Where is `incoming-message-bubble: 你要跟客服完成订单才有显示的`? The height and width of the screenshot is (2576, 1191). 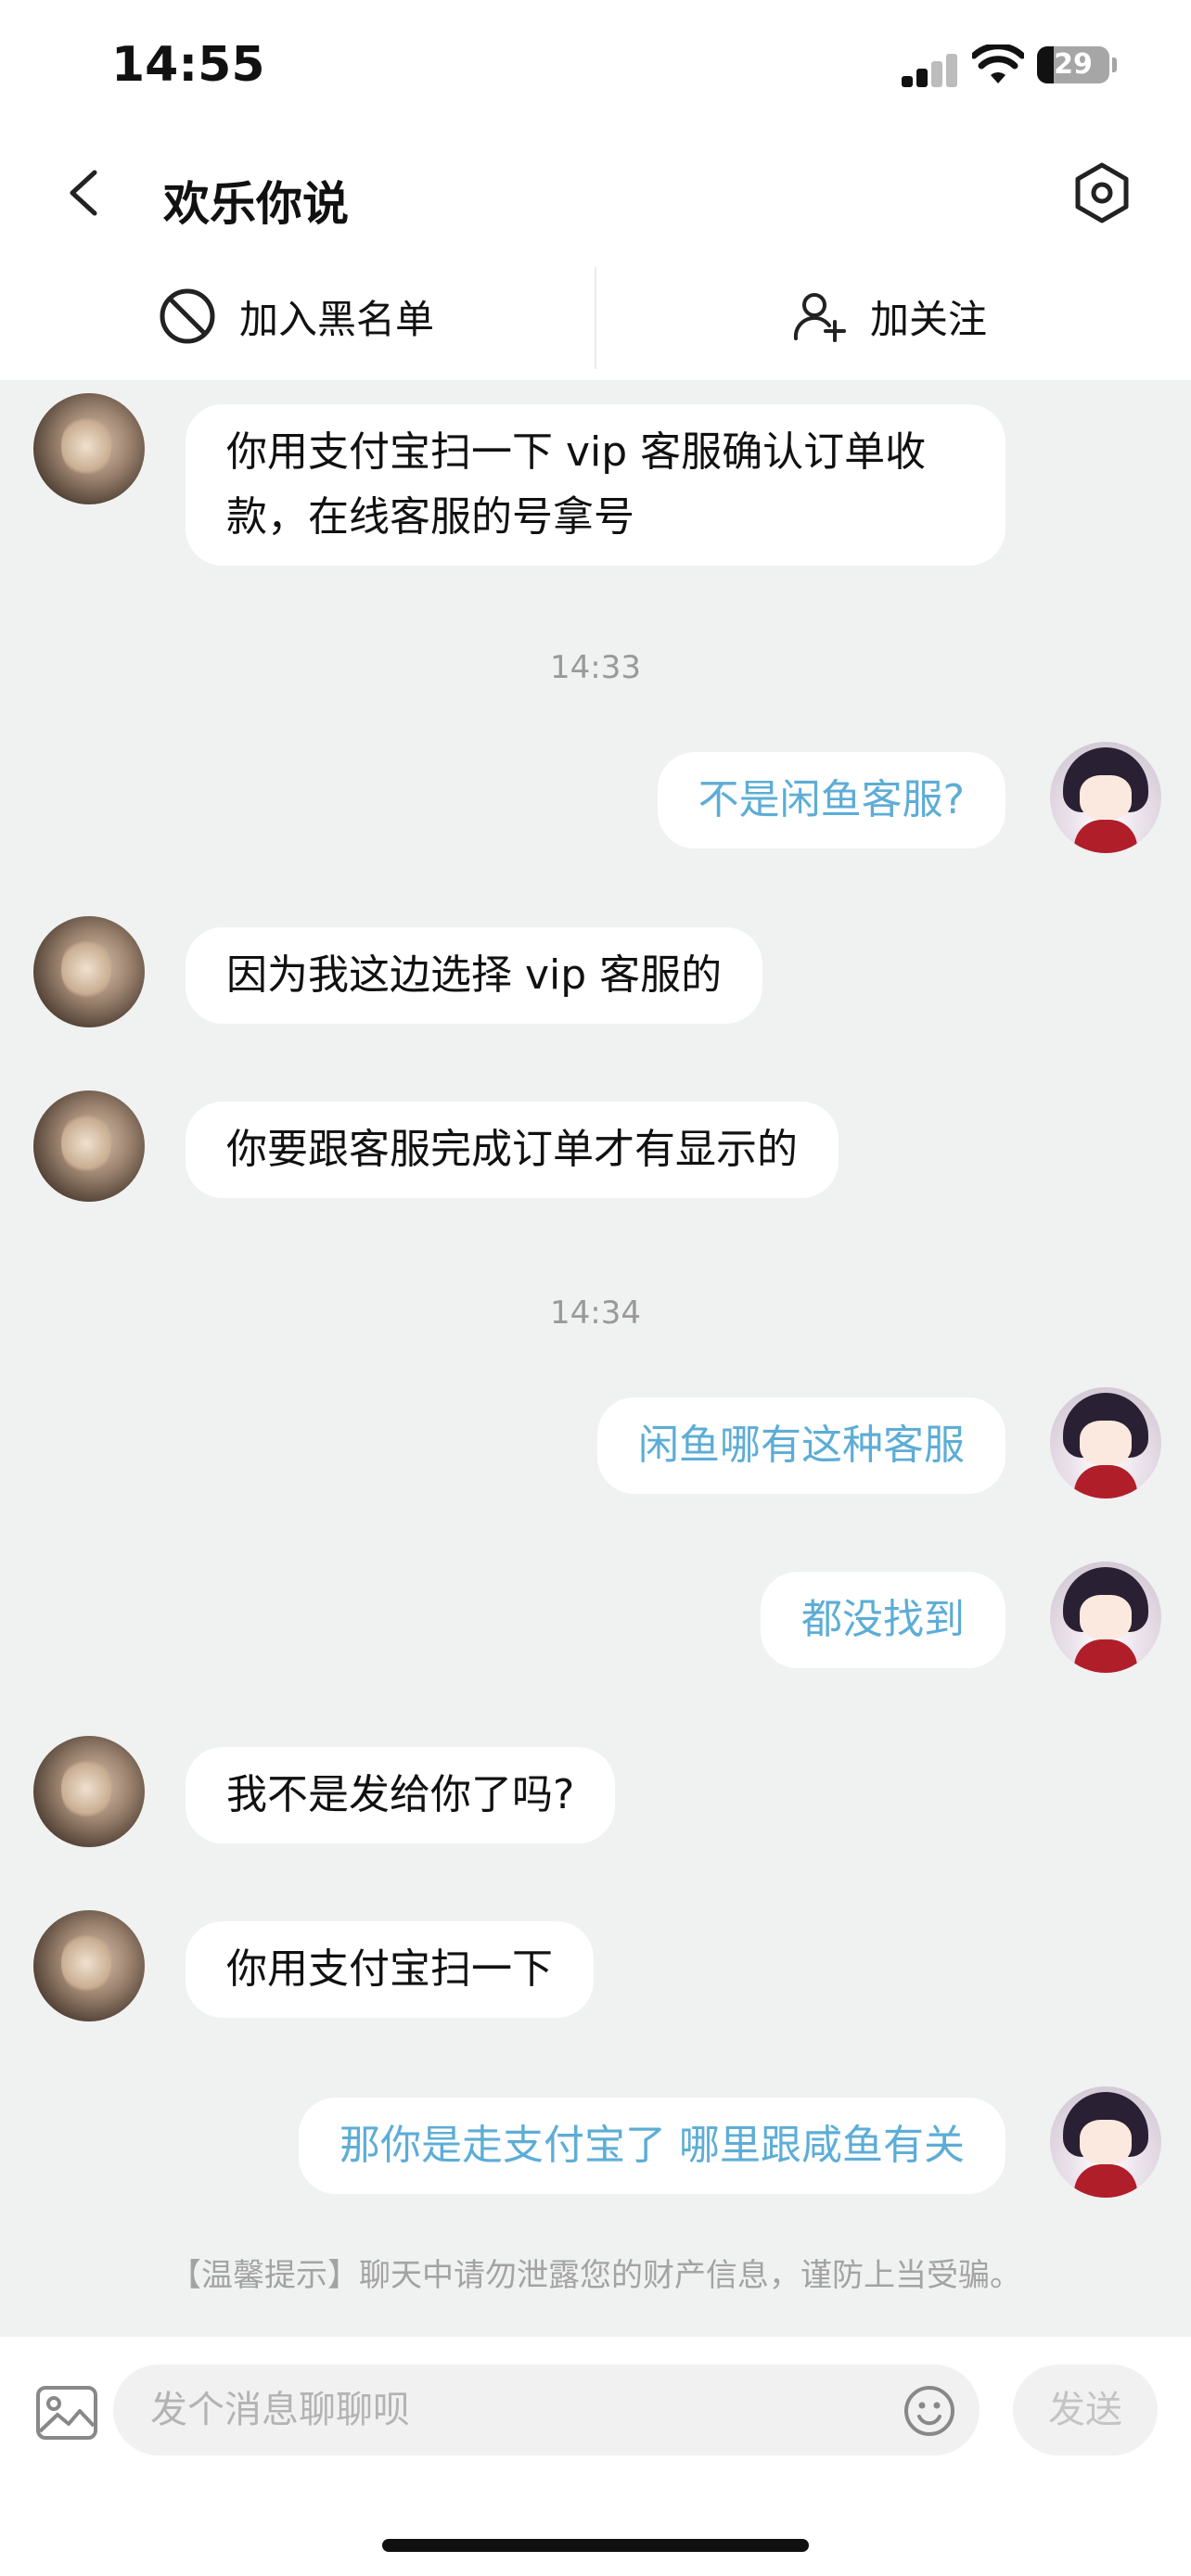
incoming-message-bubble: 你要跟客服完成订单才有显示的 is located at coordinates (512, 1150).